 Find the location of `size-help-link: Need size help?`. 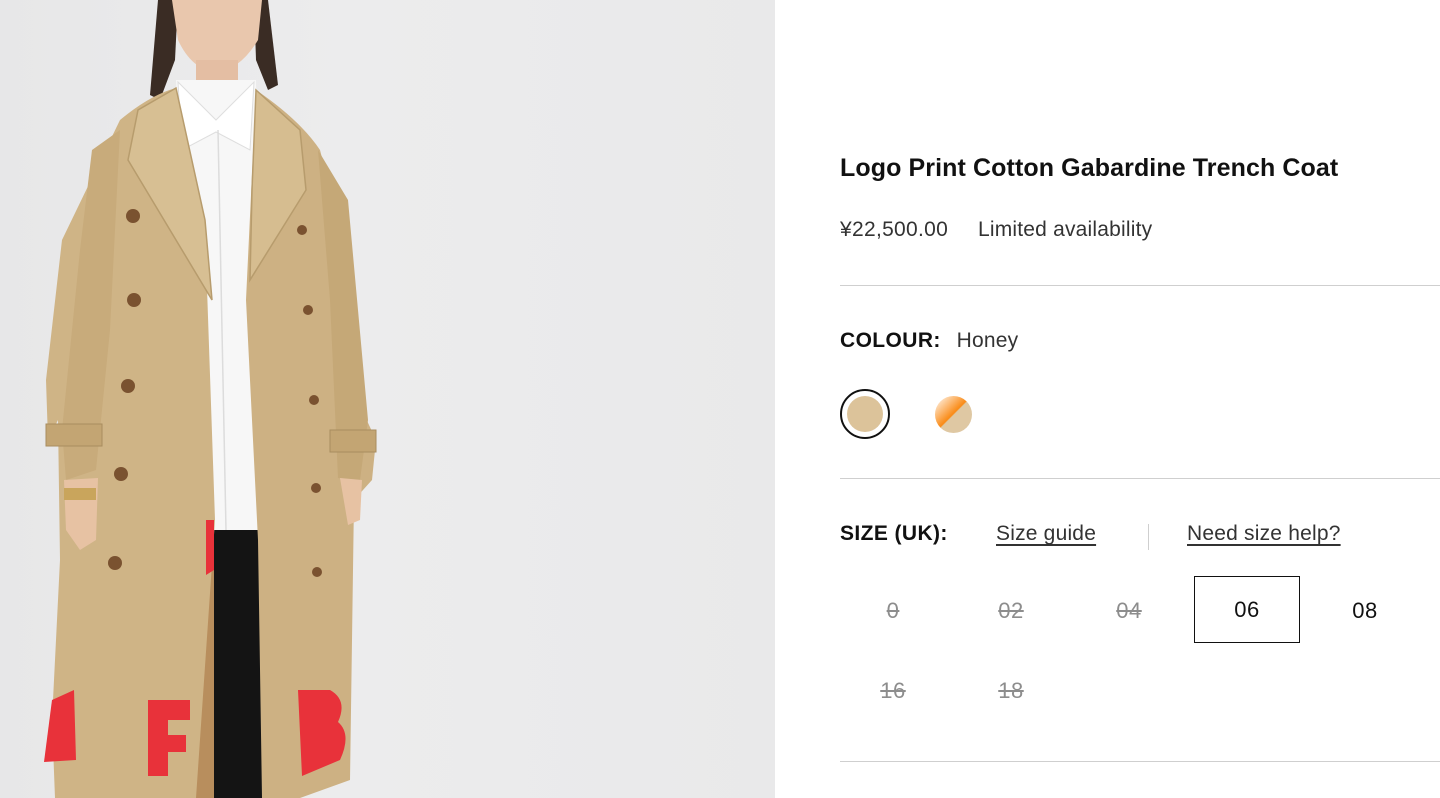

size-help-link: Need size help? is located at coordinates (1264, 534).